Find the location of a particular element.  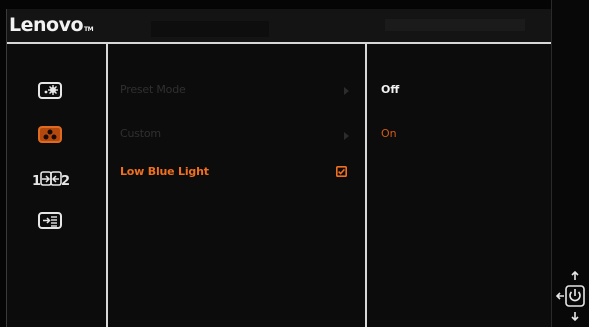

category-icon-column: 1 2 is located at coordinates (56, 185).